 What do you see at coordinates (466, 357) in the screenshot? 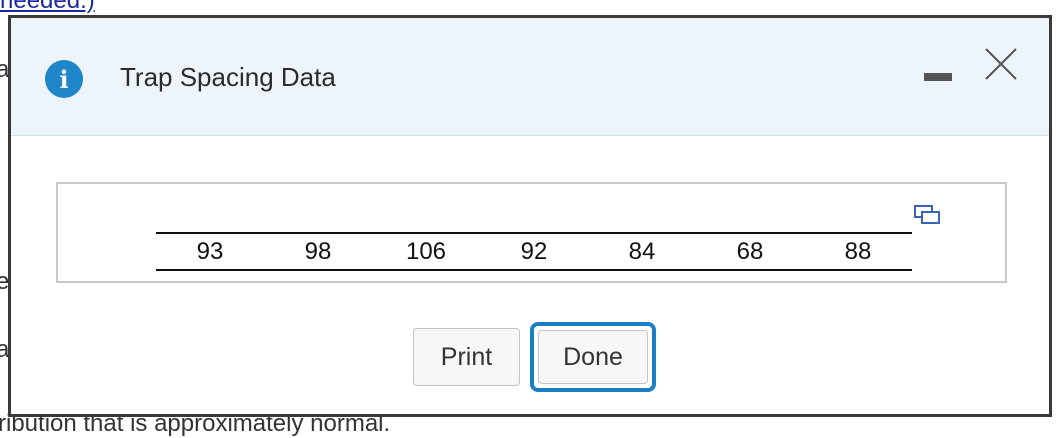
I see `print-button: Print` at bounding box center [466, 357].